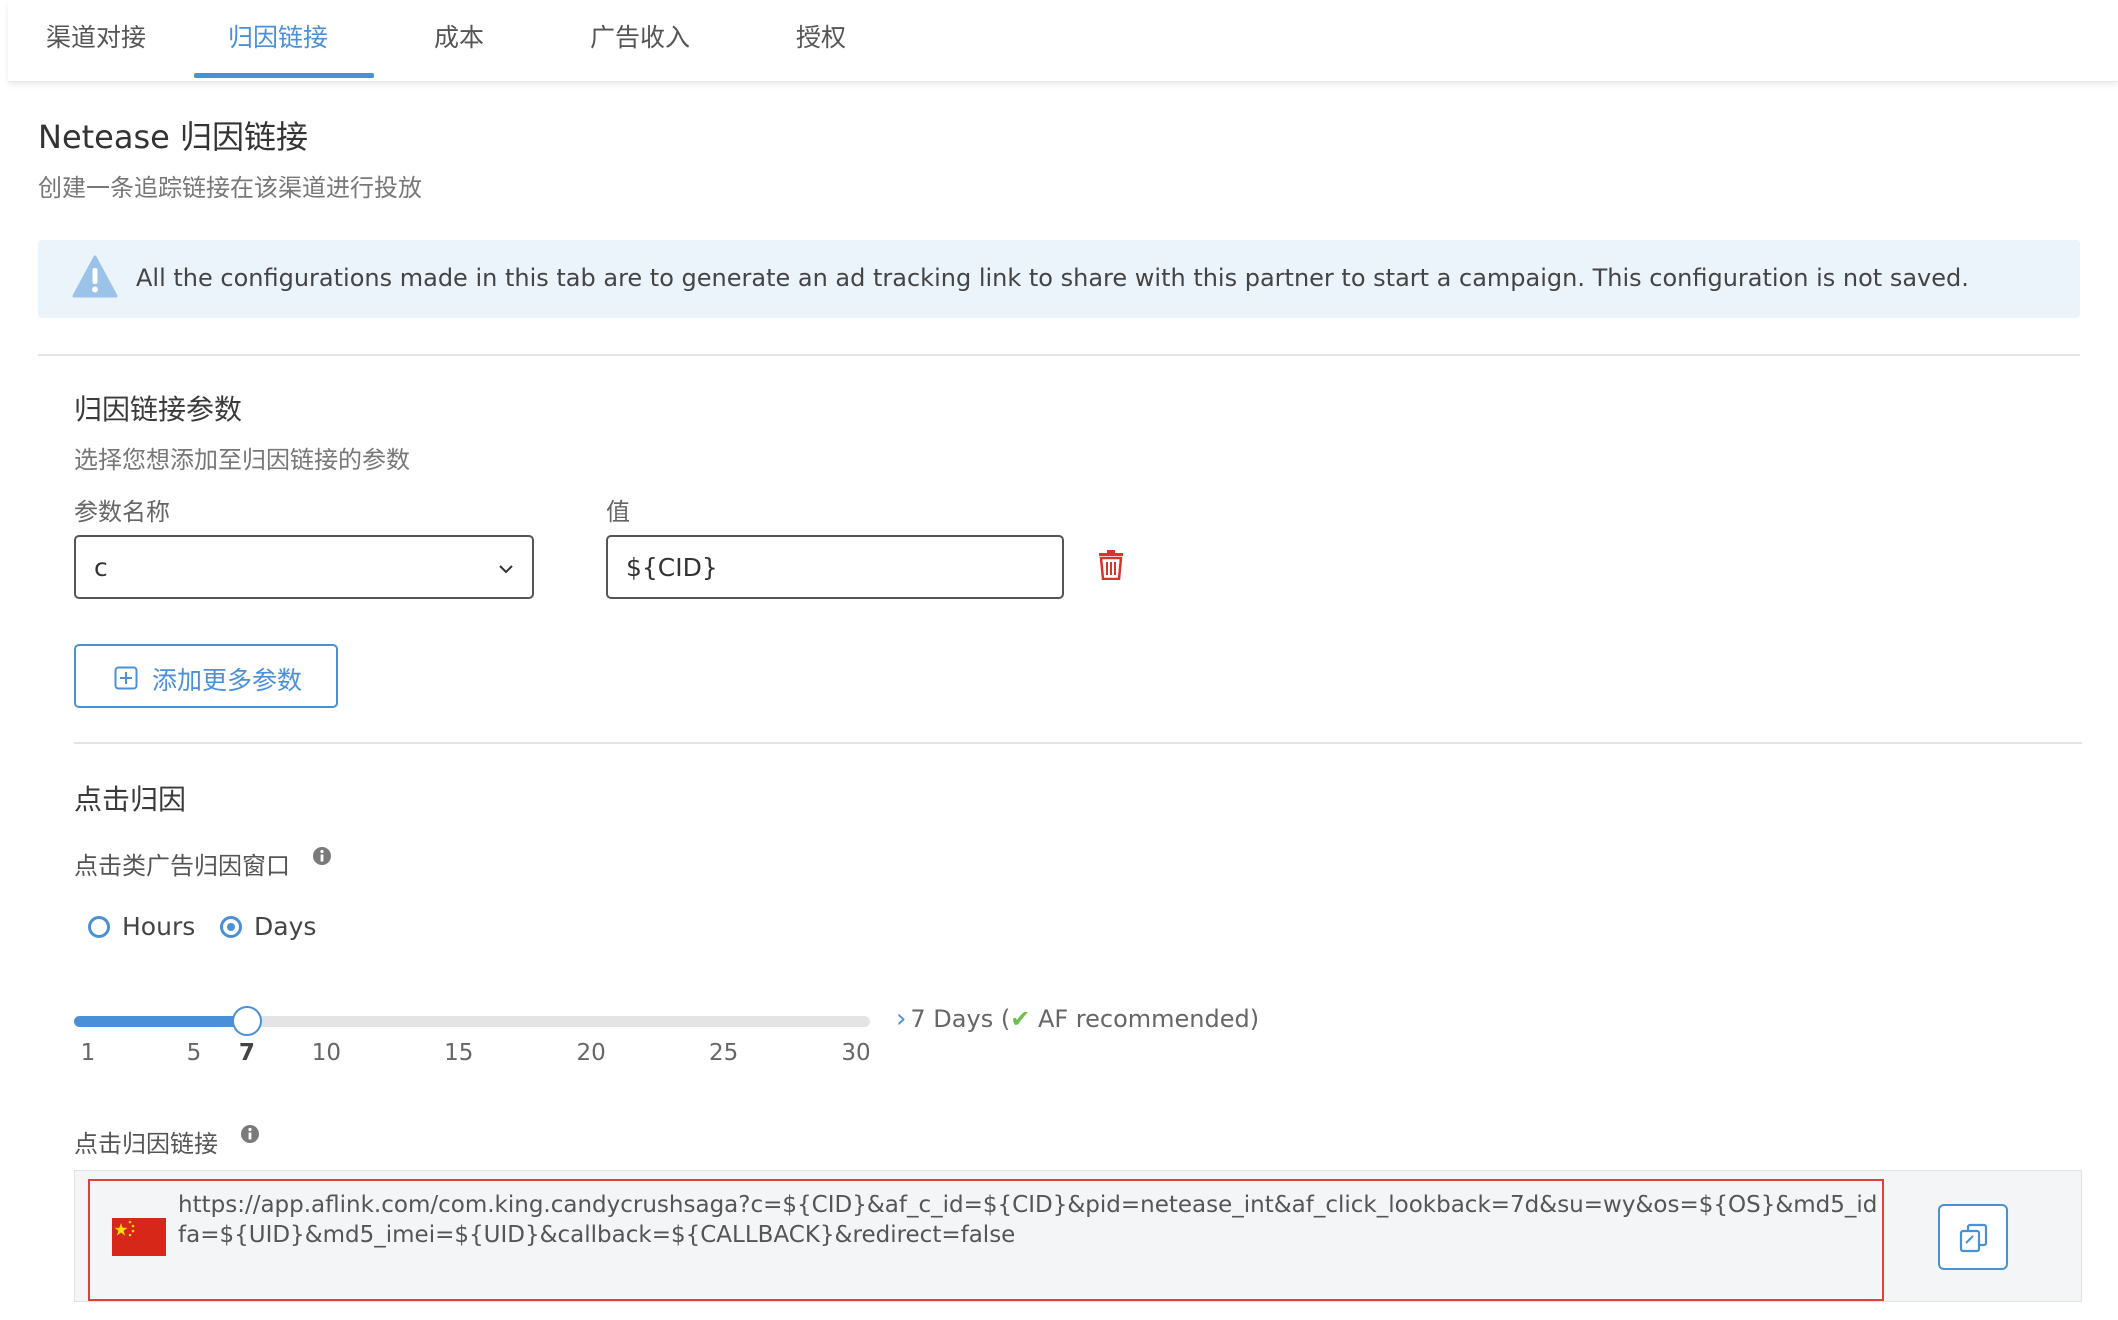 This screenshot has width=2118, height=1320. I want to click on params-section-title: 归因链接参数, so click(158, 409).